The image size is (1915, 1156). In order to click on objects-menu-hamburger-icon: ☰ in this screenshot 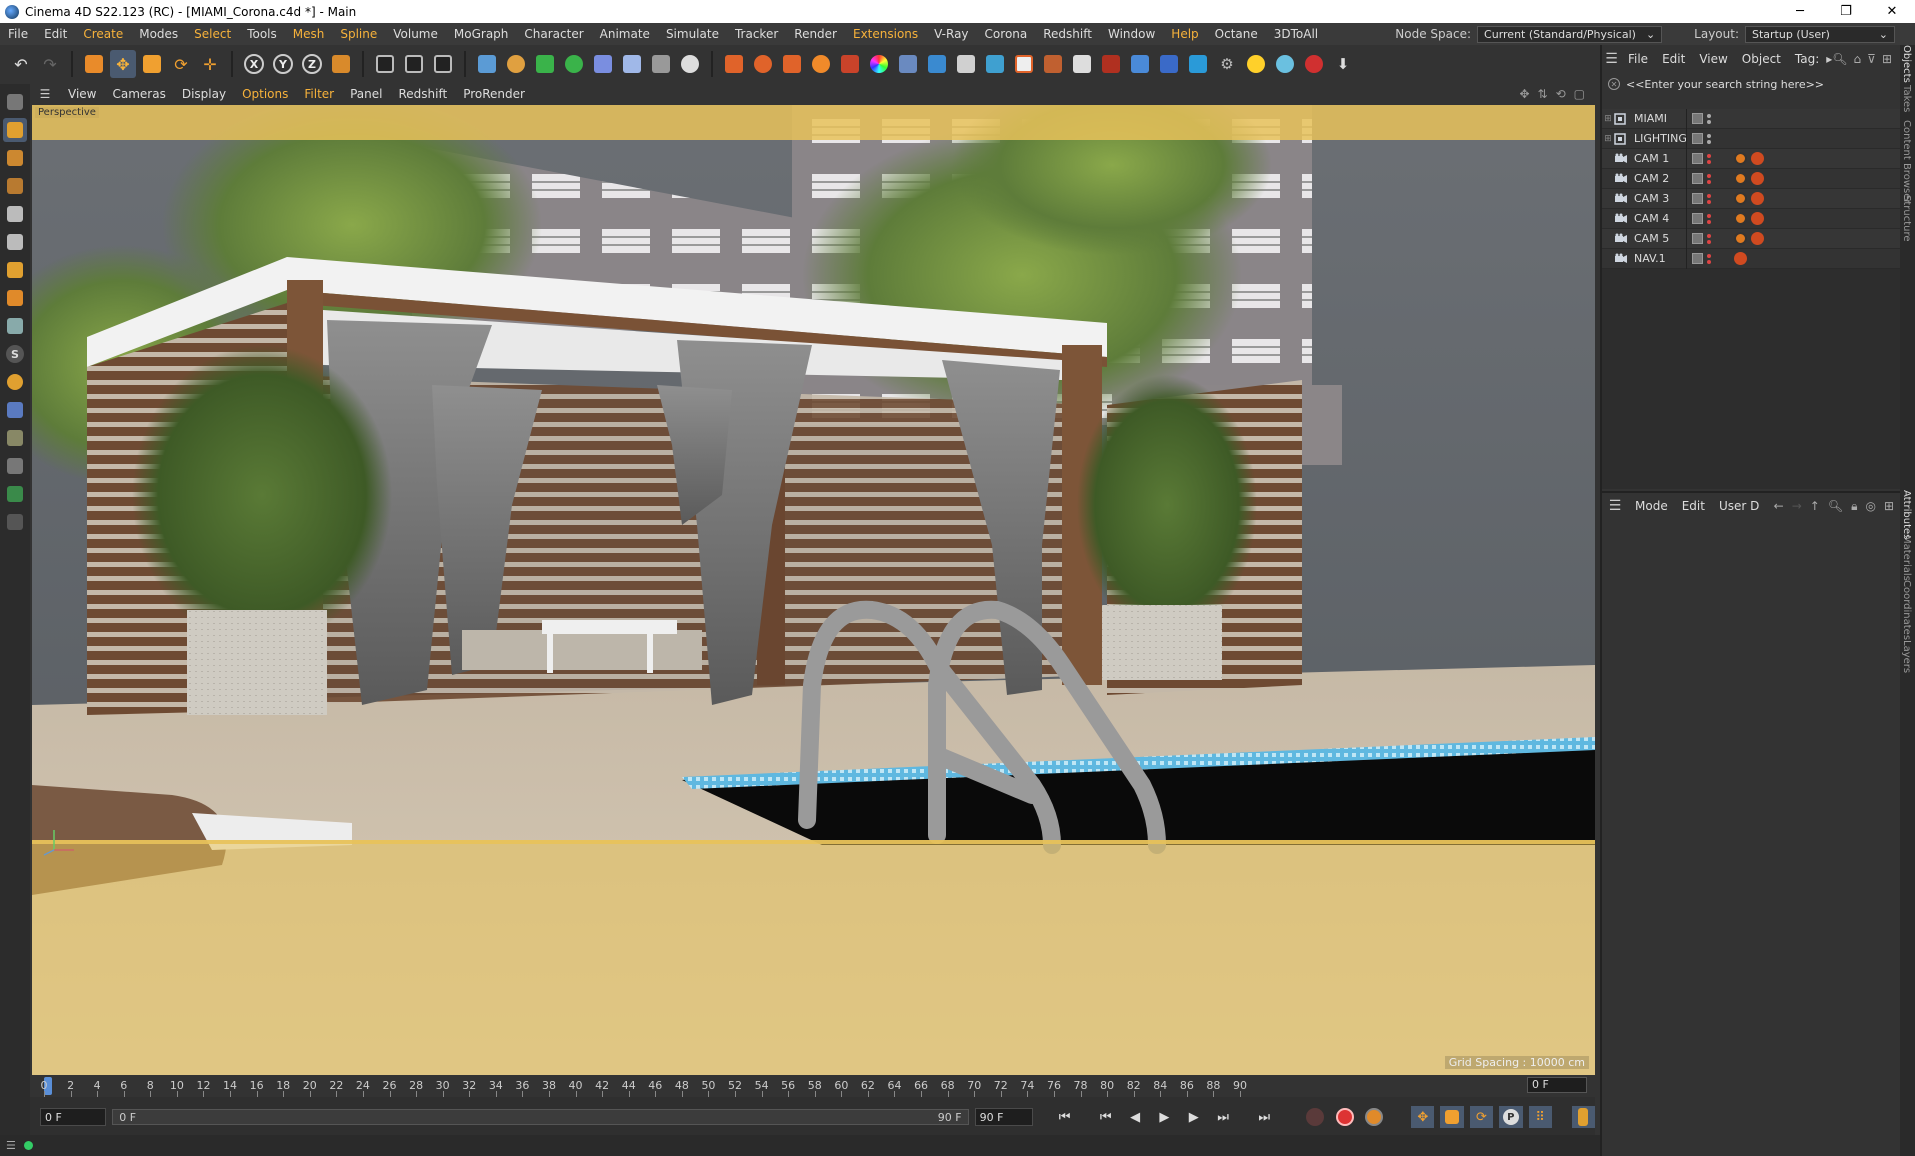, I will do `click(1611, 59)`.